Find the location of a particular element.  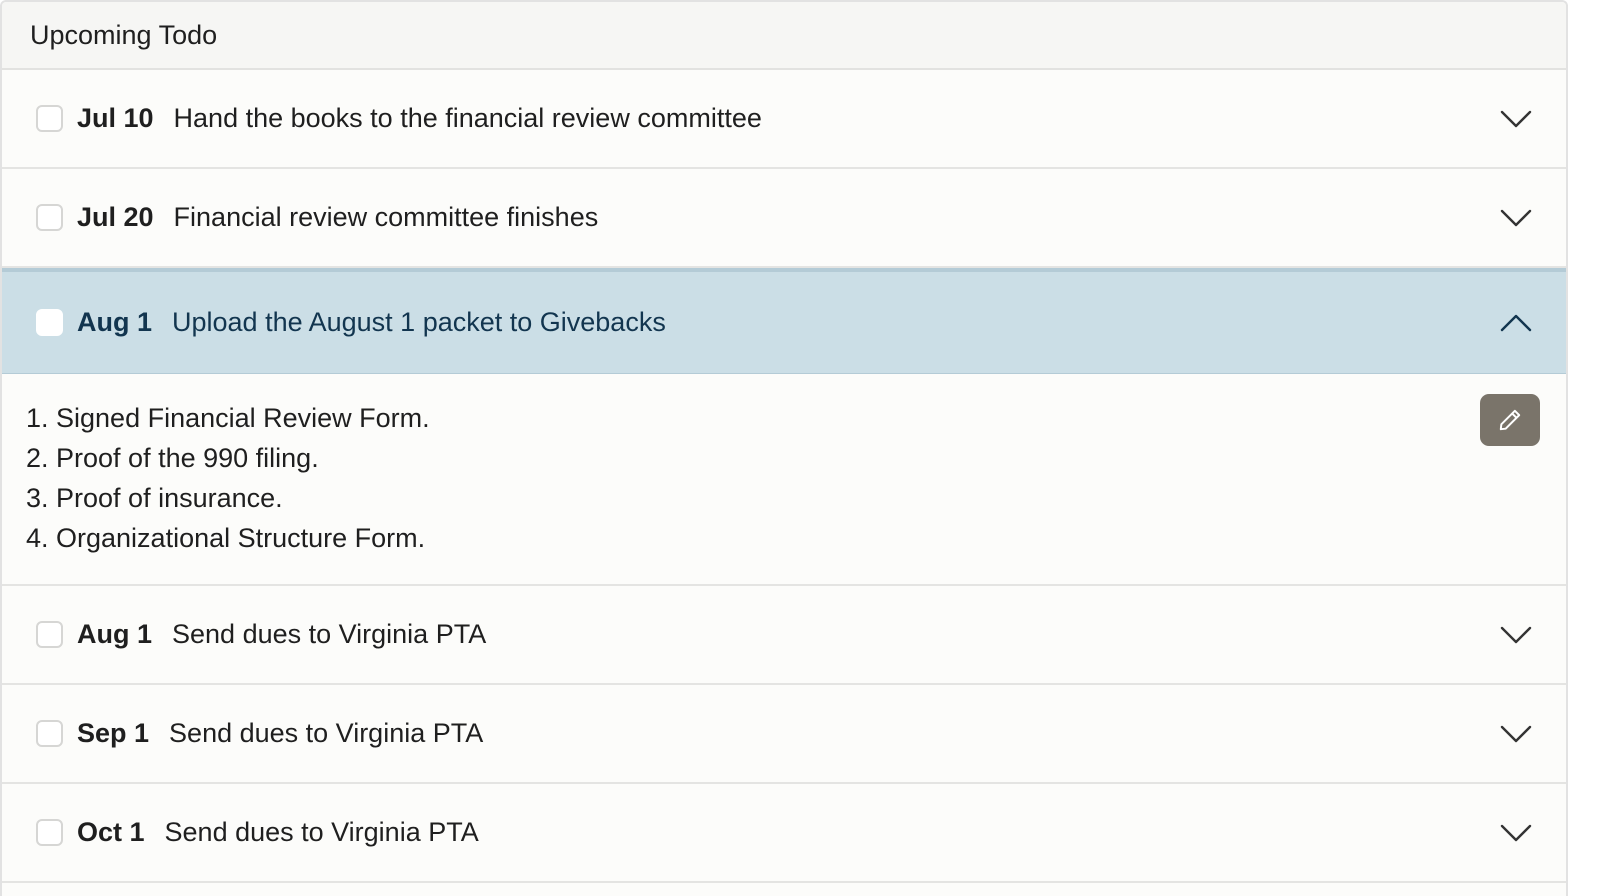

chevron-up-icon is located at coordinates (1516, 323).